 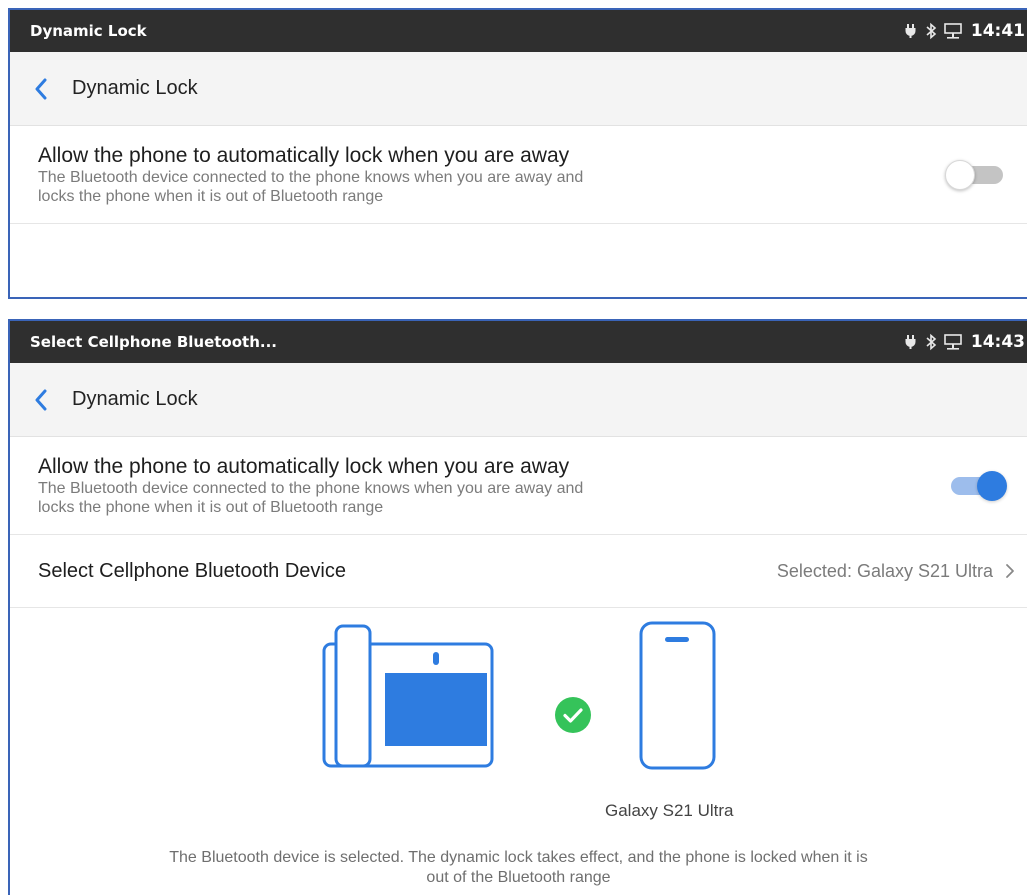 What do you see at coordinates (677, 695) in the screenshot?
I see `cellphone-icon` at bounding box center [677, 695].